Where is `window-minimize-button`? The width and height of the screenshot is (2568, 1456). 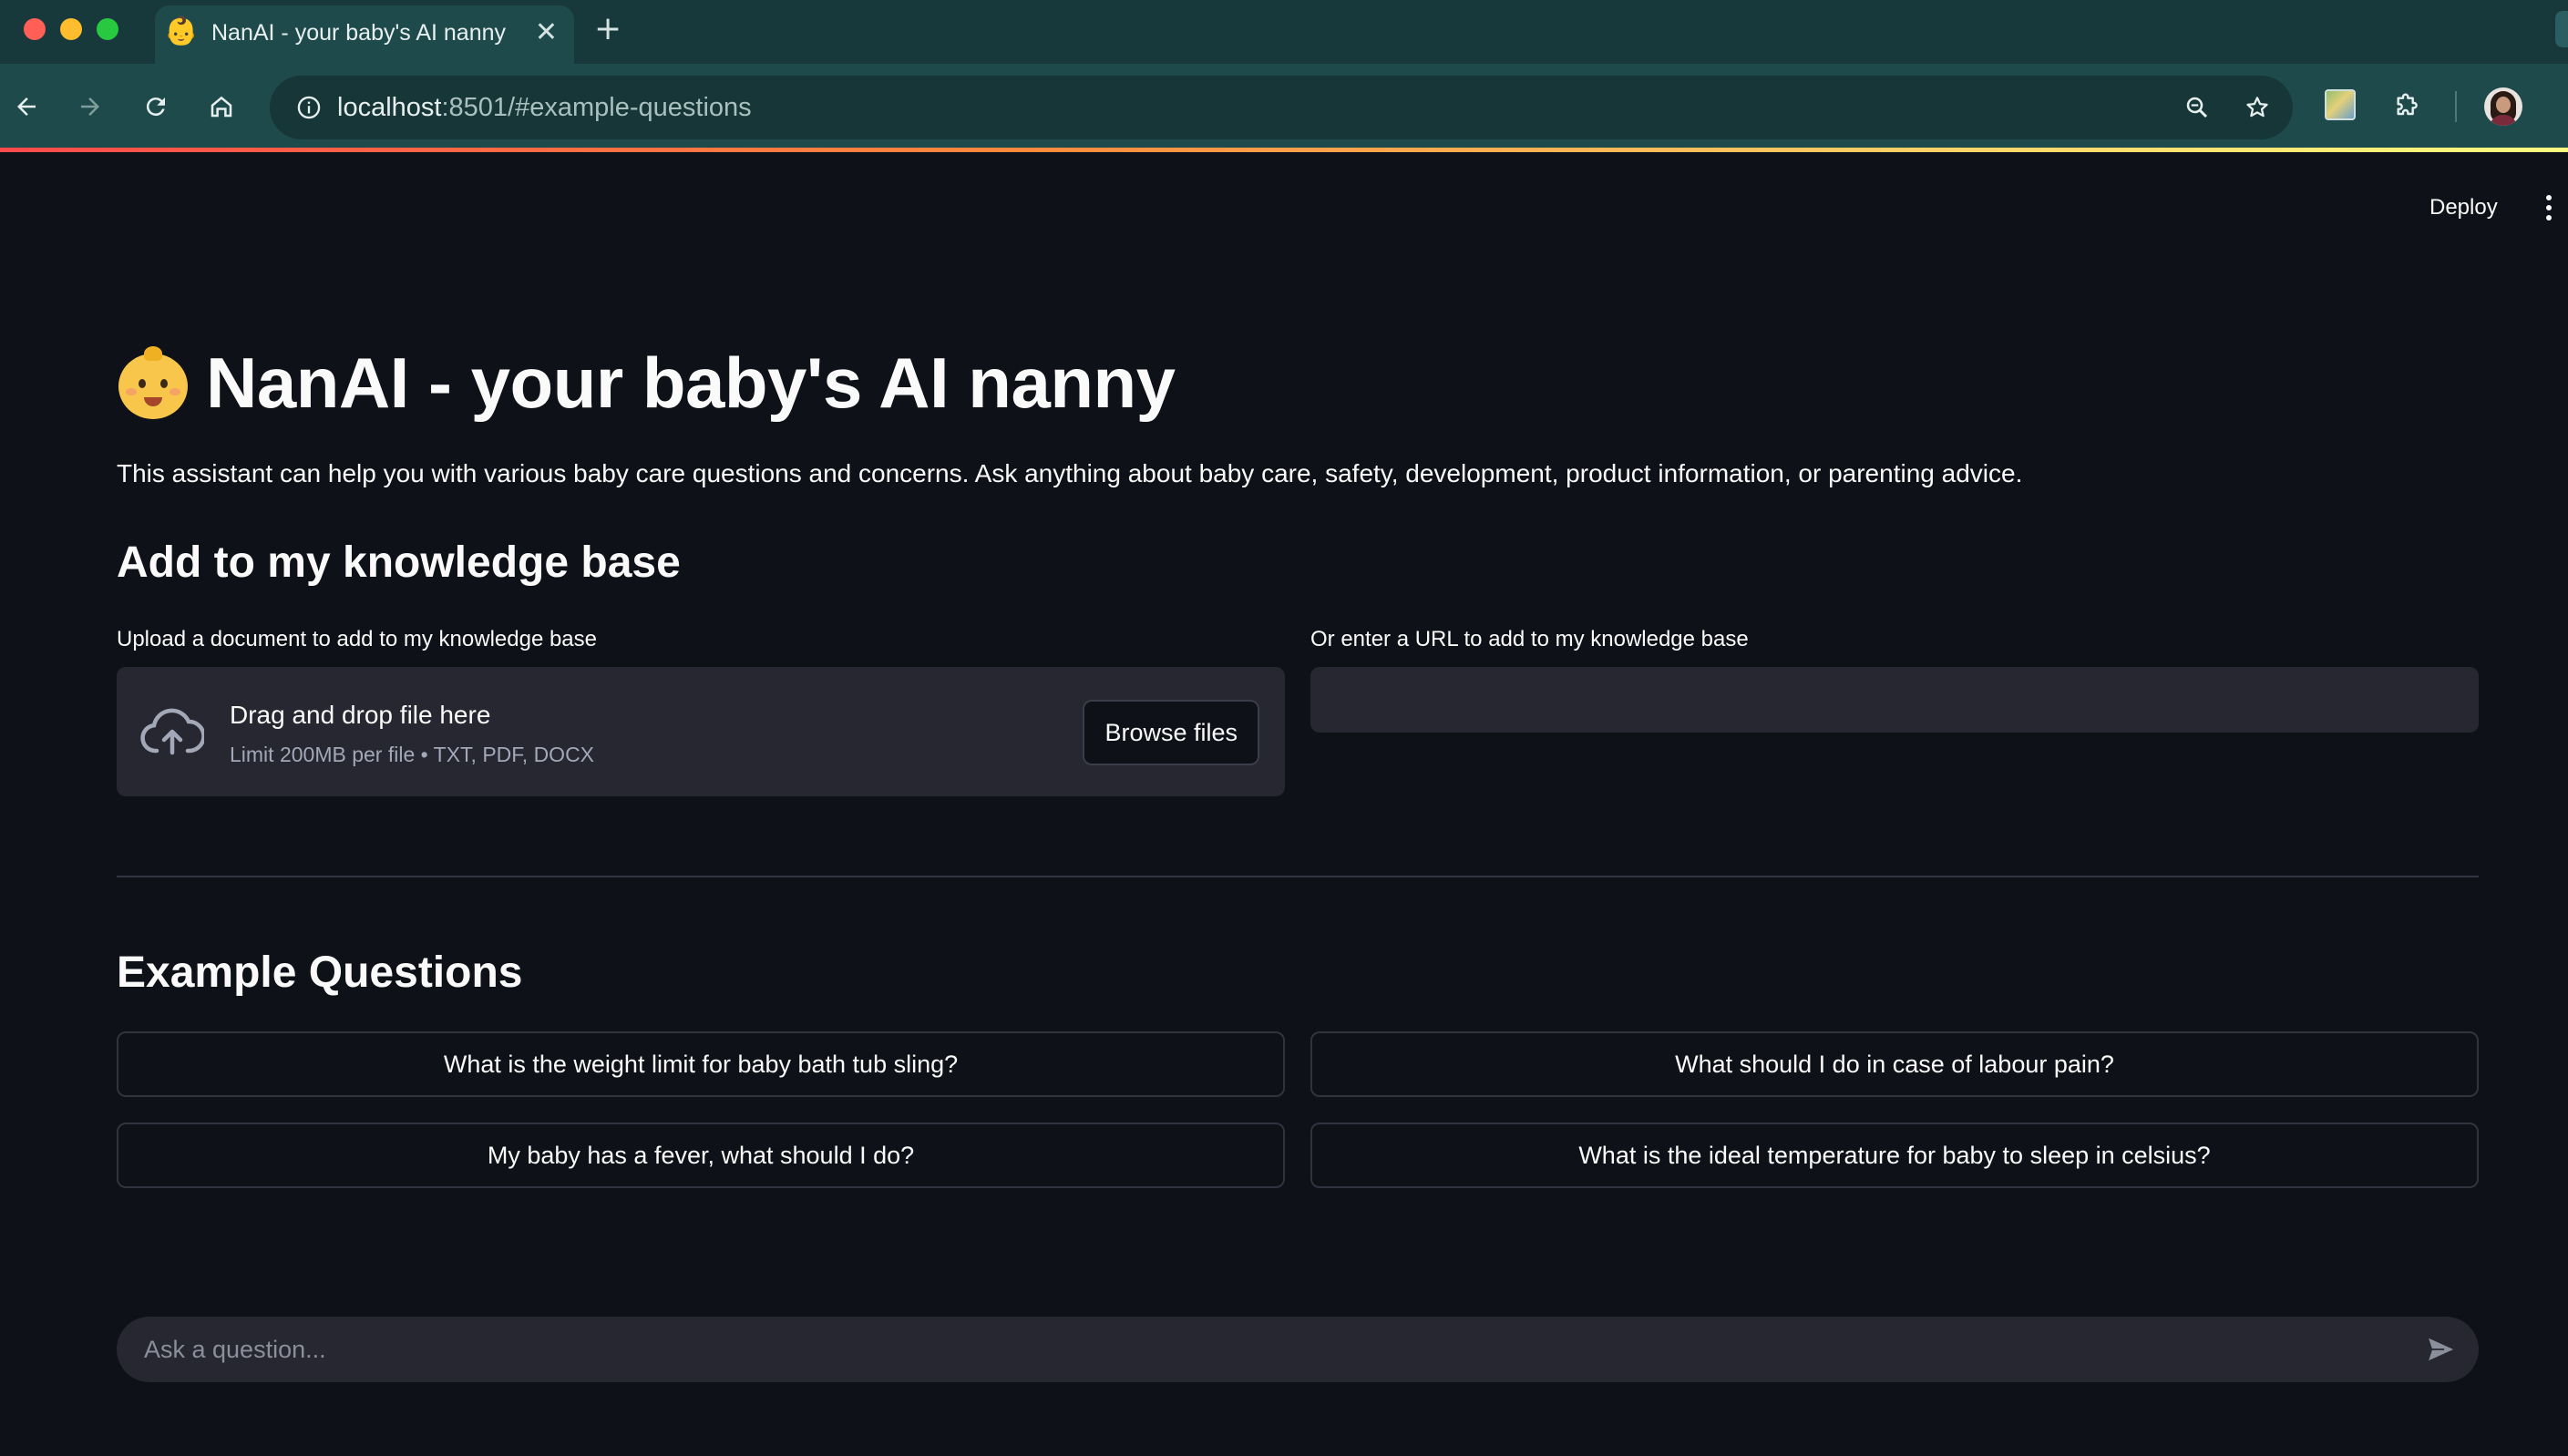 window-minimize-button is located at coordinates (71, 29).